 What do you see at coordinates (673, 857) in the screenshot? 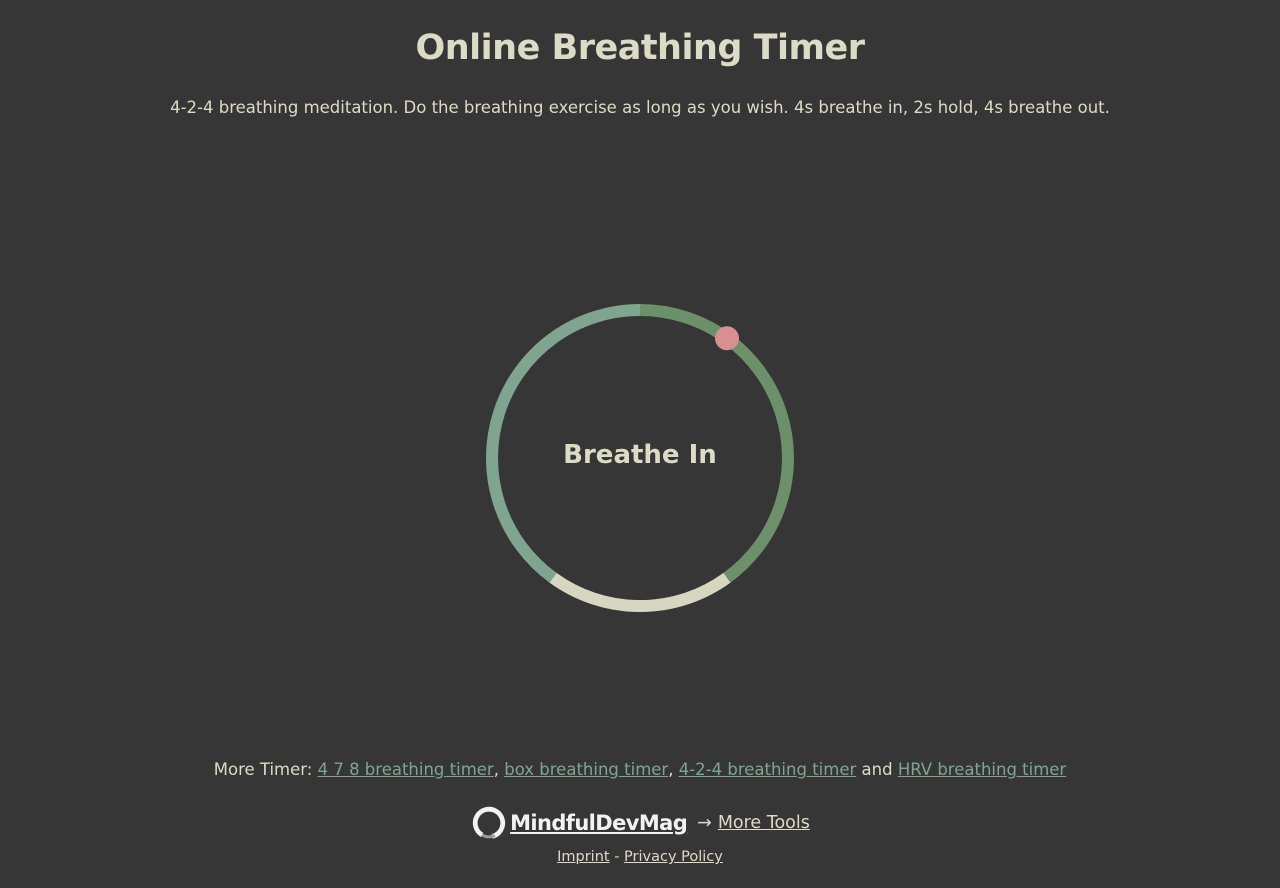
I see `privacy-policy-link: Privacy Policy` at bounding box center [673, 857].